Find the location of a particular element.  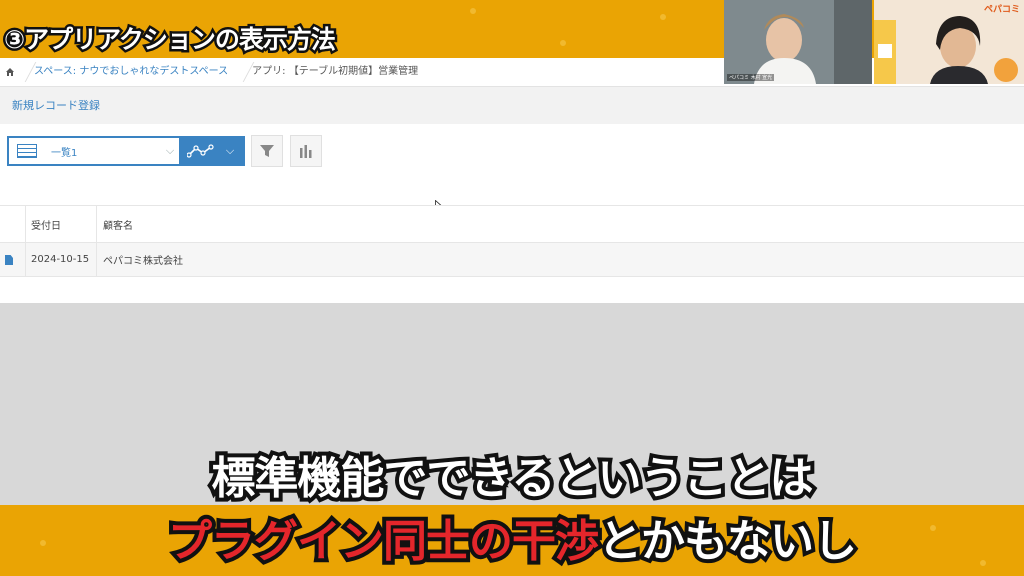

column-header-customer: 顧客名 is located at coordinates (118, 224).